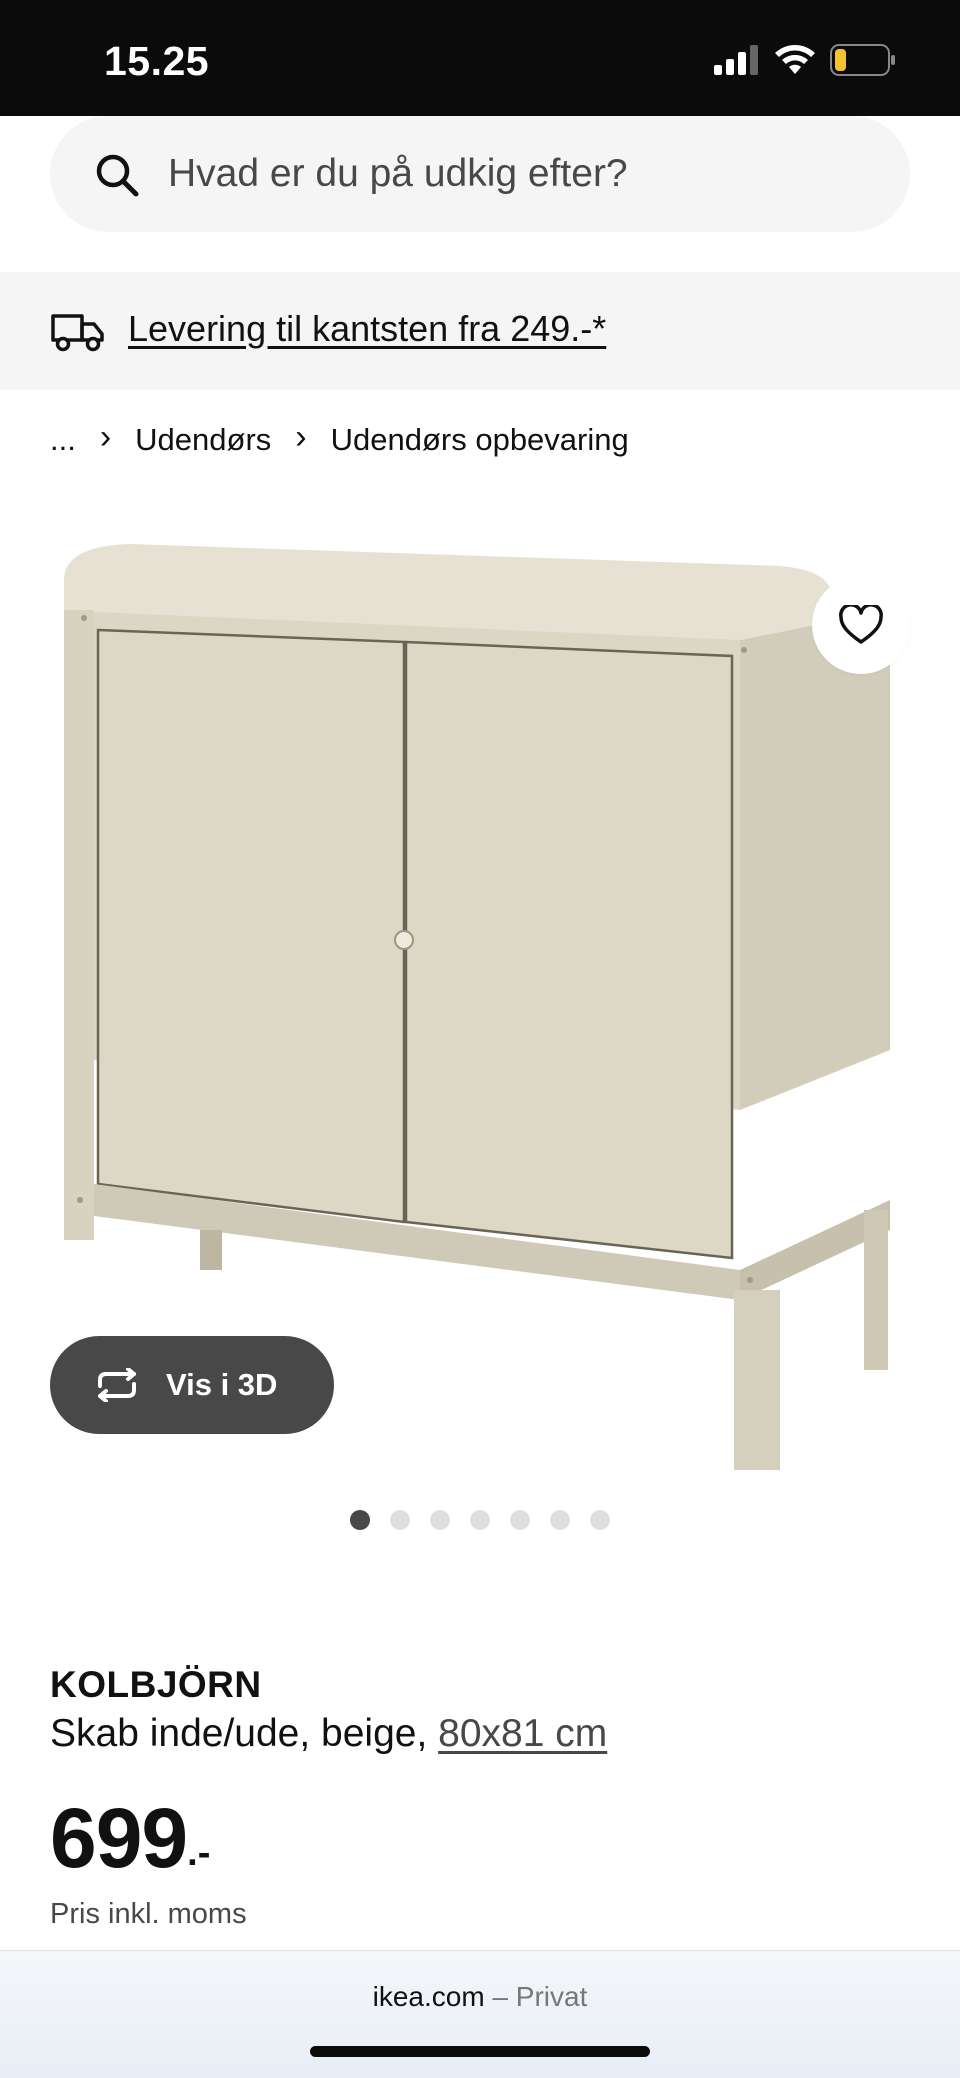 Image resolution: width=960 pixels, height=2078 pixels. Describe the element at coordinates (244, 1733) in the screenshot. I see `product-description-text: Skab inde/ude, beige,` at that location.